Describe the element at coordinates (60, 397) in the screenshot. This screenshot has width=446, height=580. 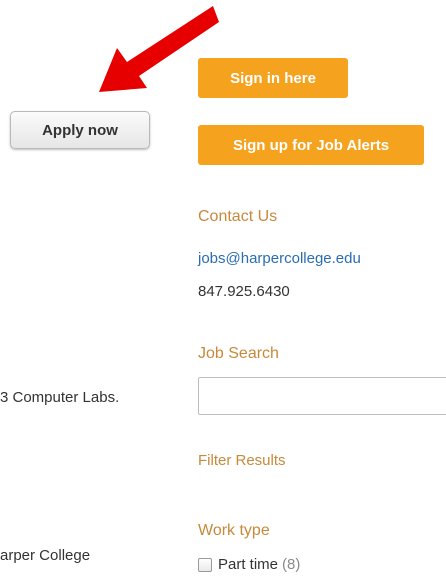
I see `job-listing-text: 3 Computer Labs.` at that location.